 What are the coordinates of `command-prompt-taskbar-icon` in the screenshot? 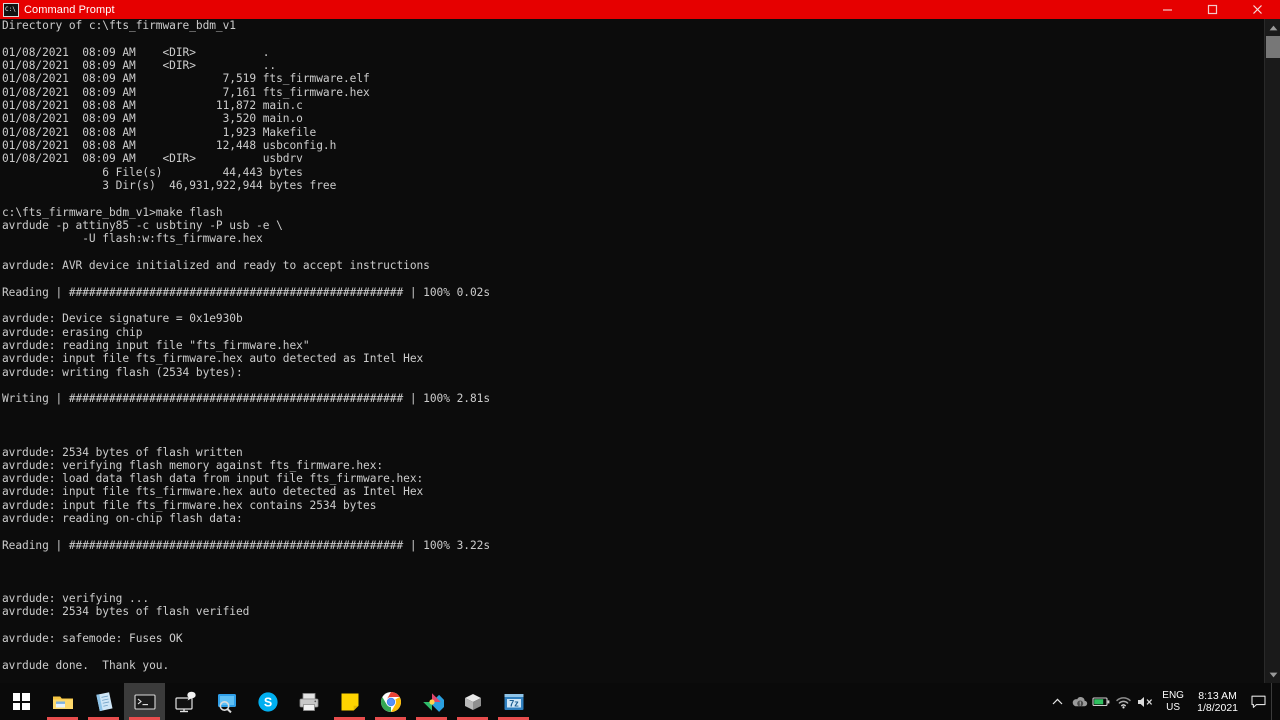 It's located at (144, 701).